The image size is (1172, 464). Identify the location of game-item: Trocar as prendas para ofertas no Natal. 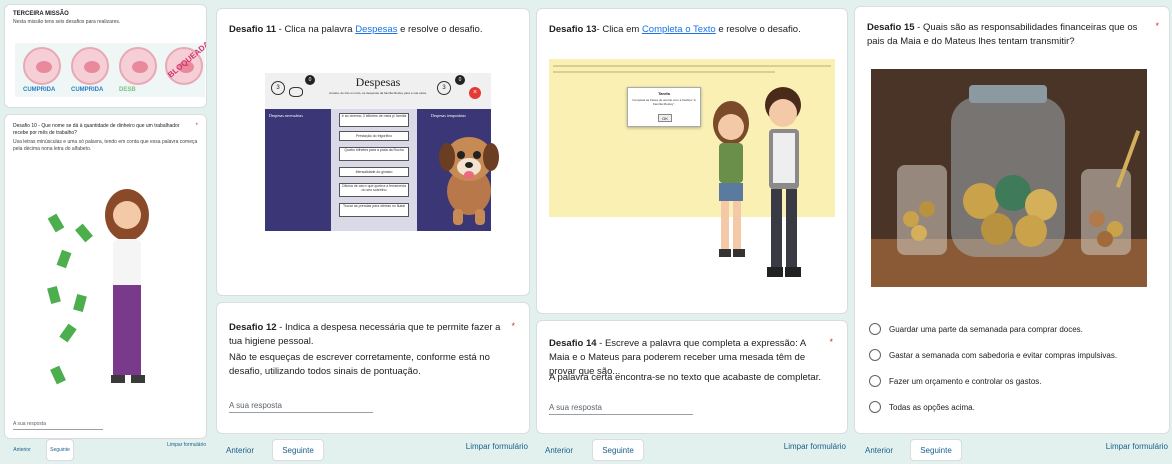
(374, 210).